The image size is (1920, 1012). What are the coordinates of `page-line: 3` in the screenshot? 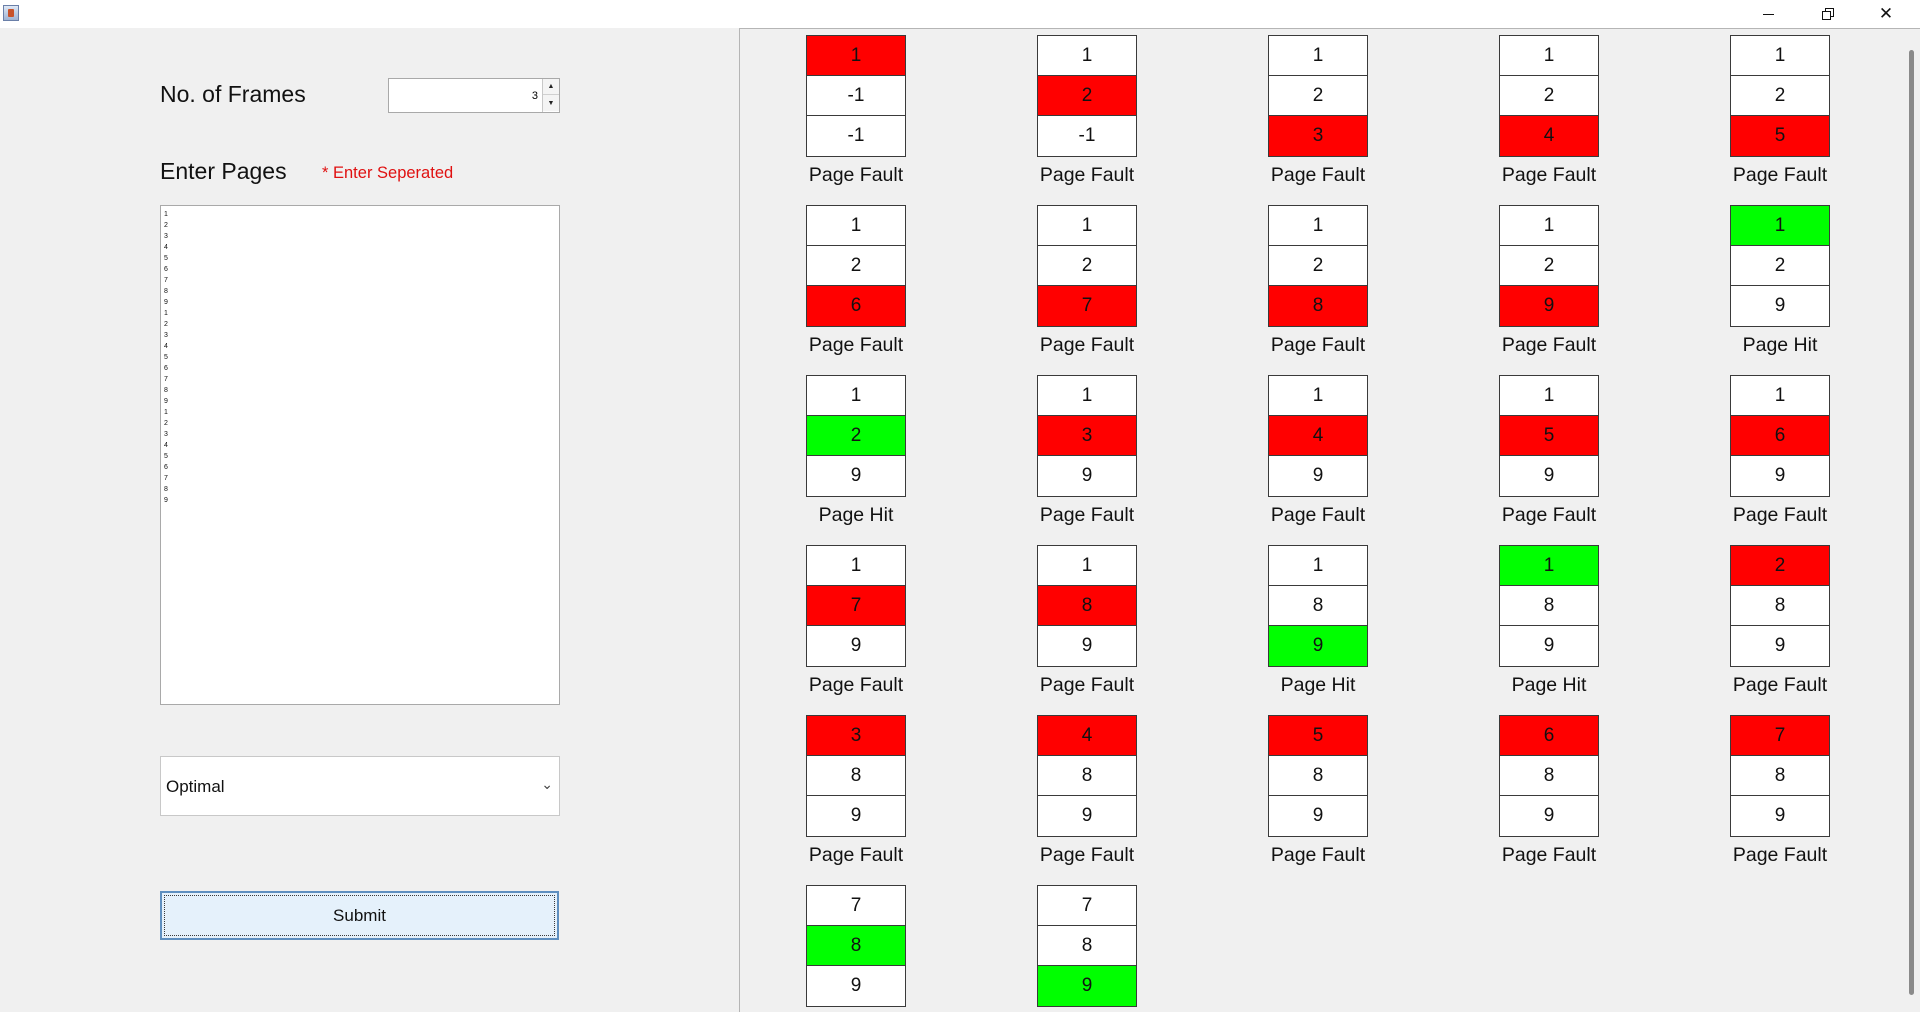 It's located at (166, 434).